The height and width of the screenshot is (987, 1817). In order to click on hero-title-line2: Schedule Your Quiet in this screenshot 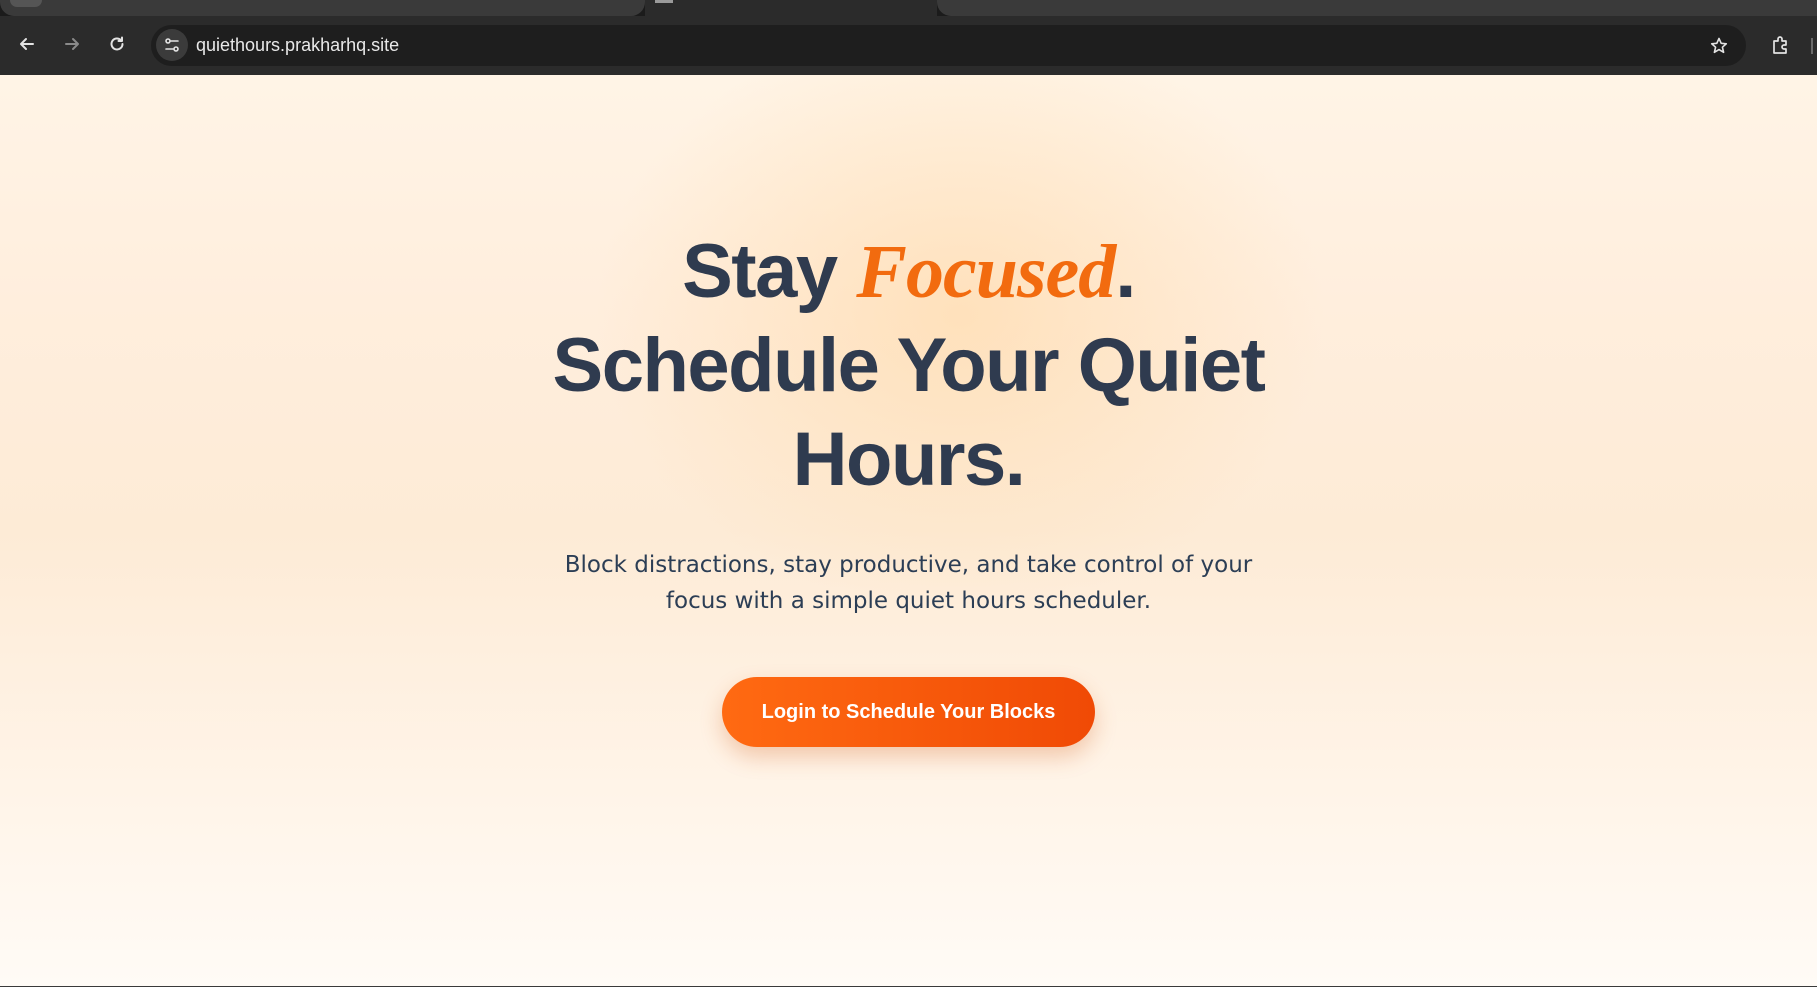, I will do `click(909, 365)`.